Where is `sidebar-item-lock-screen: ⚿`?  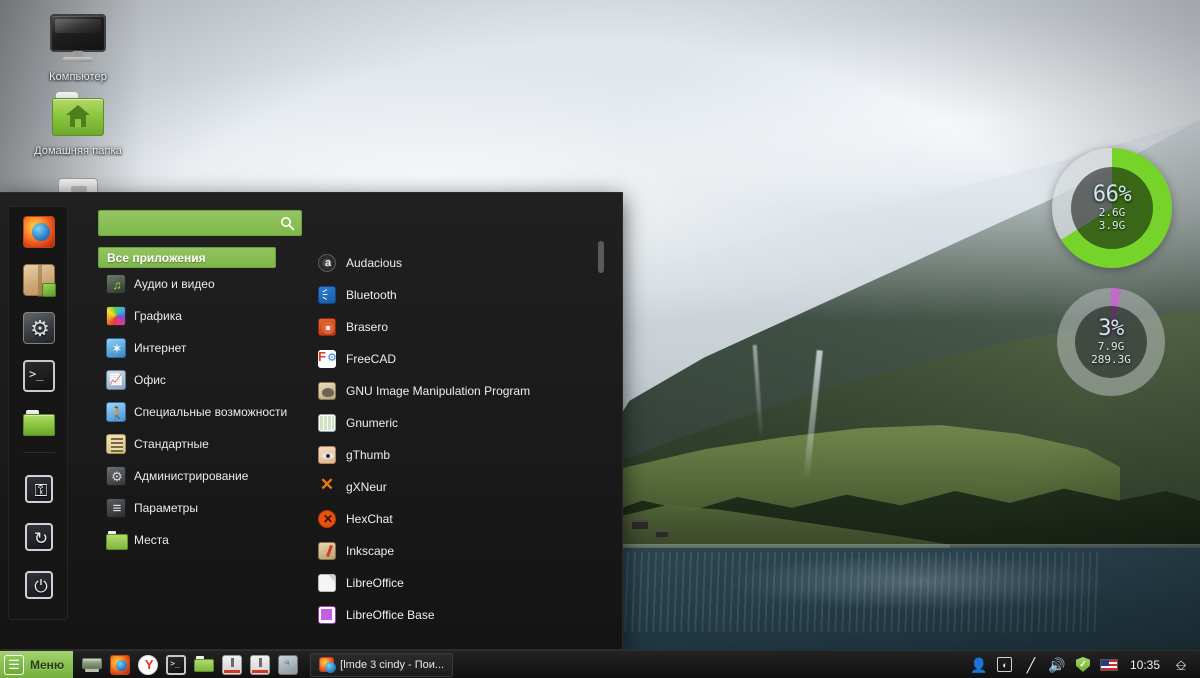 sidebar-item-lock-screen: ⚿ is located at coordinates (39, 489).